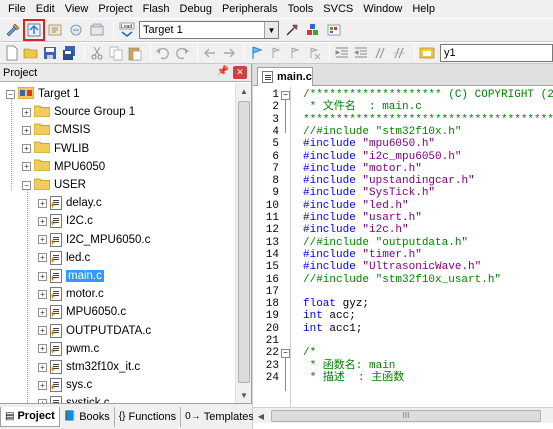 The height and width of the screenshot is (429, 553). What do you see at coordinates (73, 398) in the screenshot?
I see `tree-file: +systick.c` at bounding box center [73, 398].